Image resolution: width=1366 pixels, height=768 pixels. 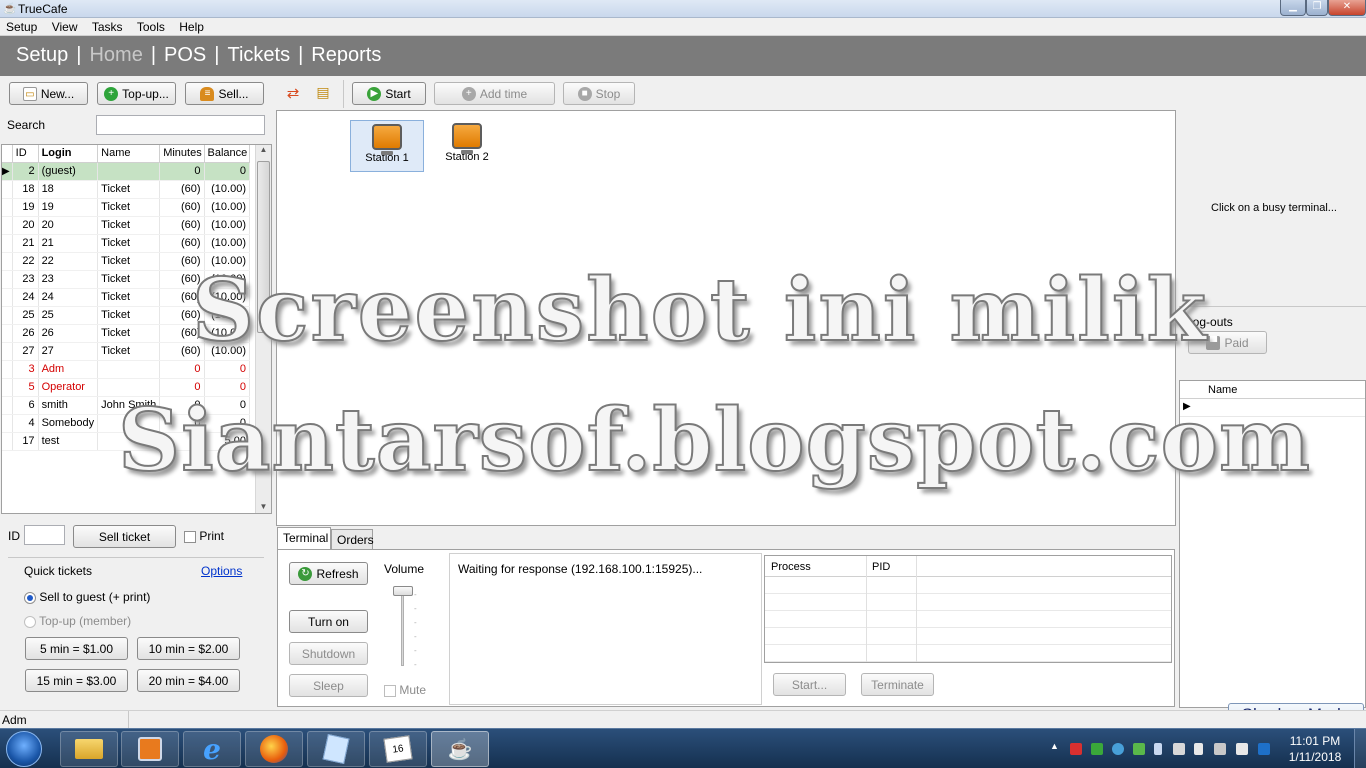 I want to click on scroll-down-icon: ▼, so click(x=263, y=506).